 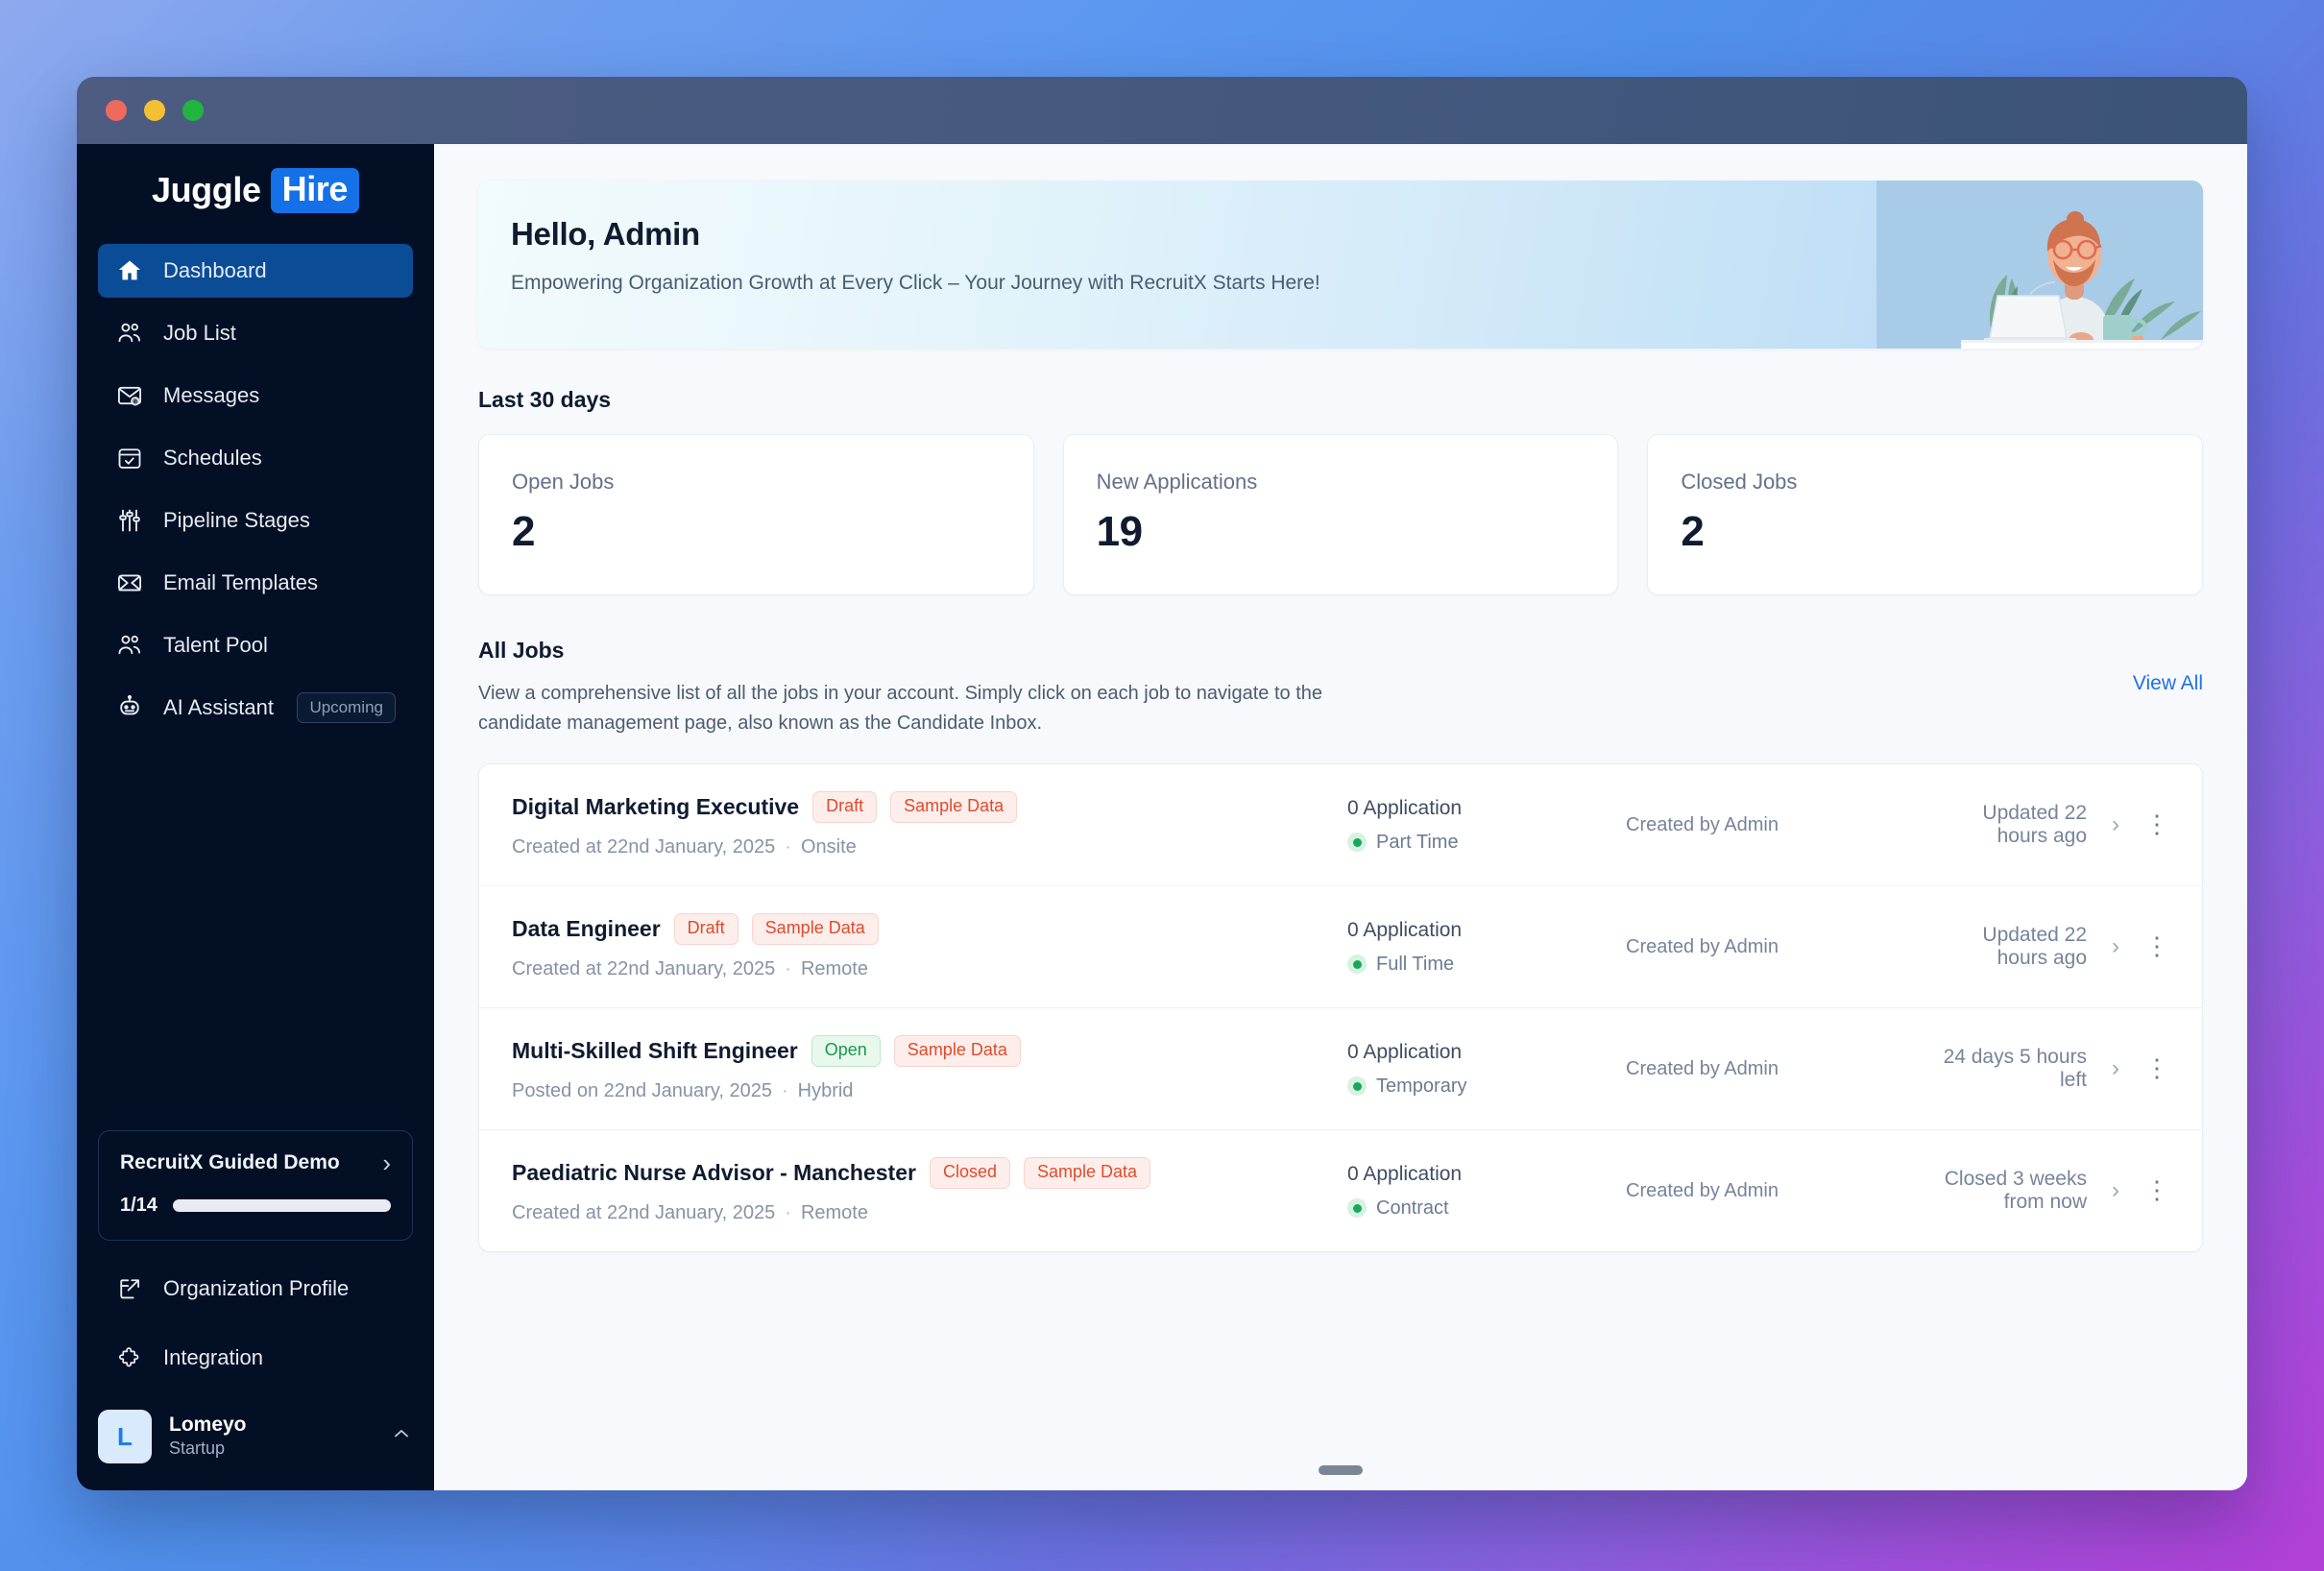 I want to click on stat-card-new-applications: New Applications 19, so click(x=1340, y=514).